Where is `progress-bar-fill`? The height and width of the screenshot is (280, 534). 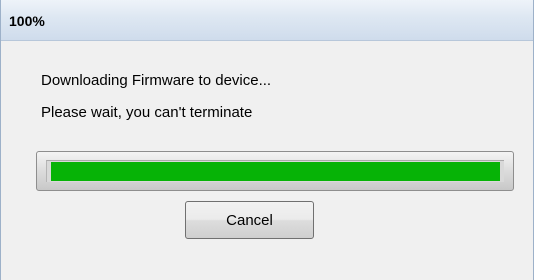
progress-bar-fill is located at coordinates (275, 171).